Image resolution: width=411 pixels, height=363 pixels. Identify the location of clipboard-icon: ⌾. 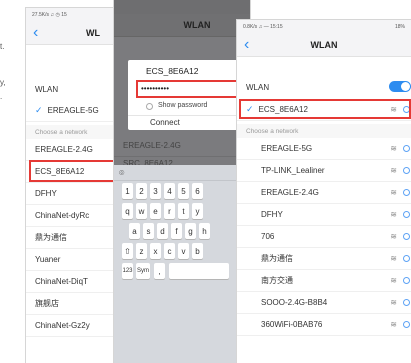
(121, 173).